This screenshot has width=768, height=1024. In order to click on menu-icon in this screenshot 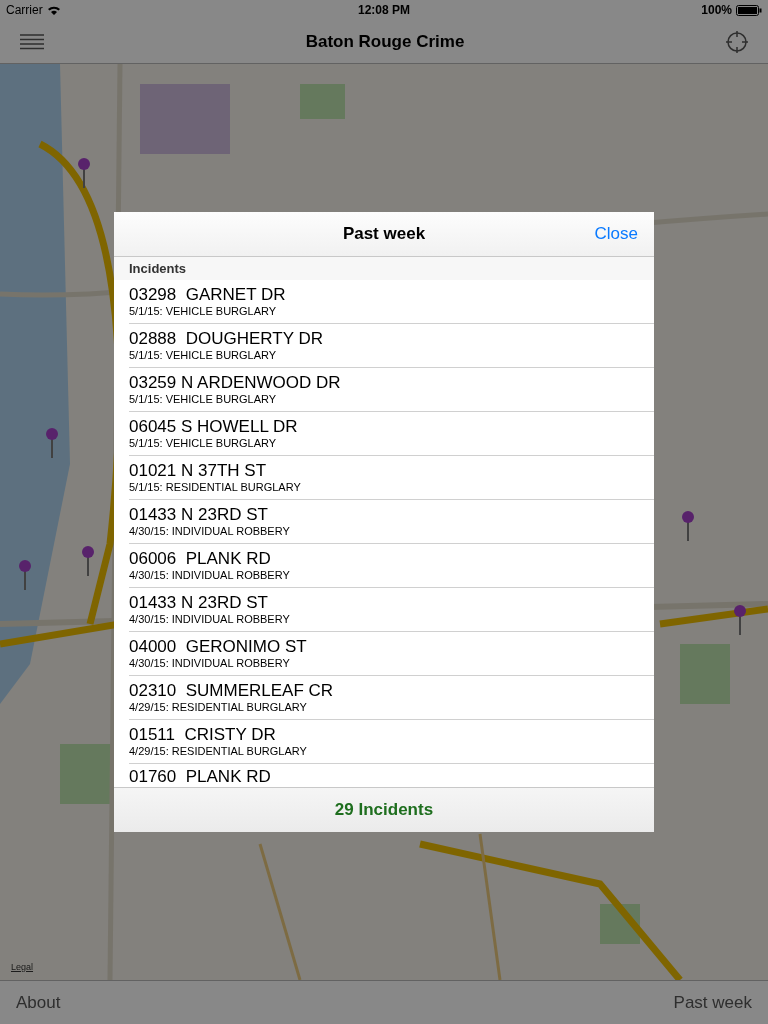, I will do `click(32, 41)`.